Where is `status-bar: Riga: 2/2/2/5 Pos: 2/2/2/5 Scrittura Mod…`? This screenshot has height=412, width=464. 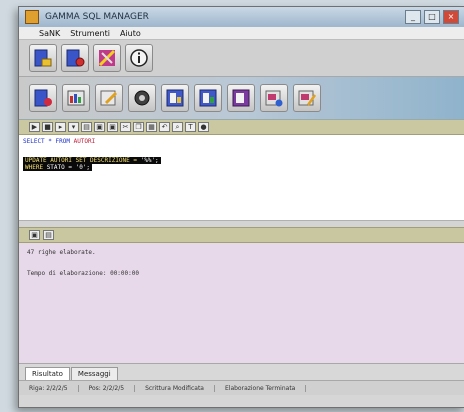 status-bar: Riga: 2/2/2/5 Pos: 2/2/2/5 Scrittura Mod… is located at coordinates (241, 387).